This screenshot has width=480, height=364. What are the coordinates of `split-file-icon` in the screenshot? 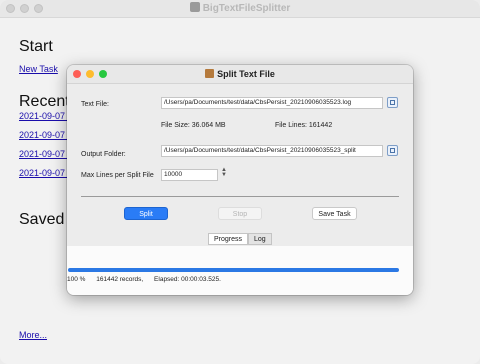 It's located at (210, 73).